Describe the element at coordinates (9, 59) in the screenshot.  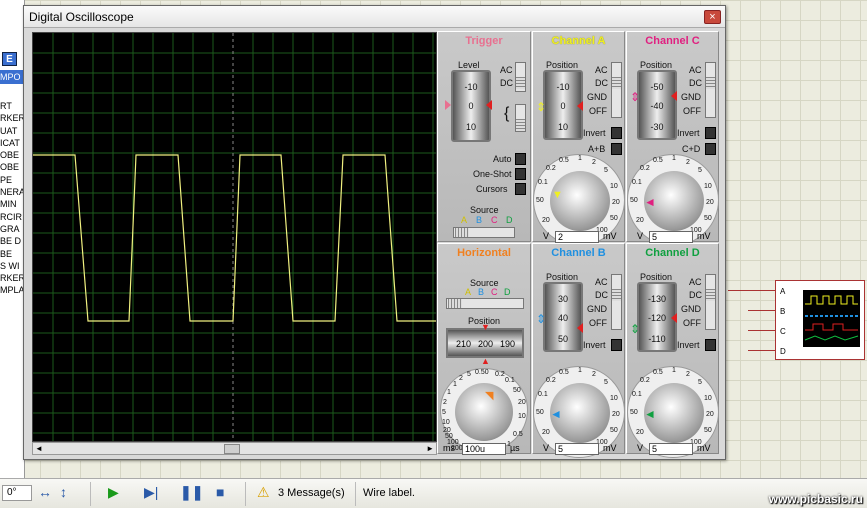
I see `e-button: E` at that location.